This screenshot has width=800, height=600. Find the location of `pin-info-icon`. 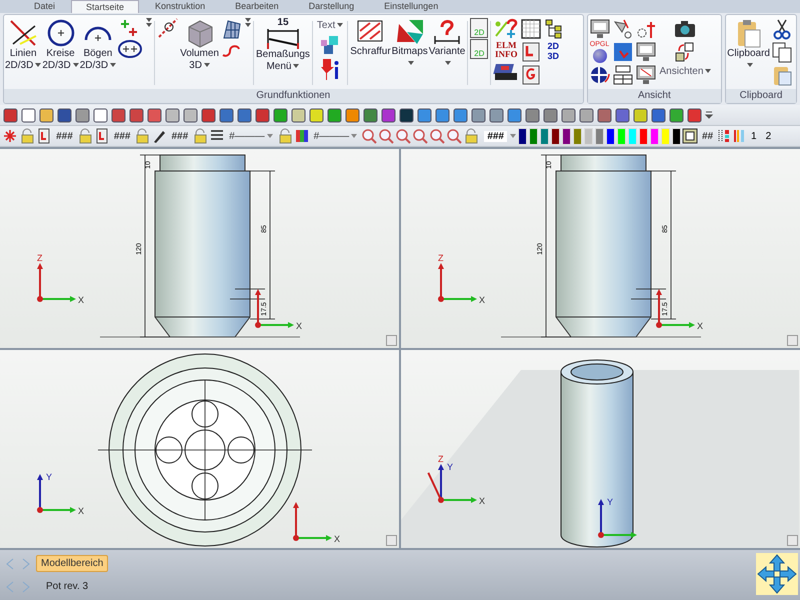

pin-info-icon is located at coordinates (330, 69).